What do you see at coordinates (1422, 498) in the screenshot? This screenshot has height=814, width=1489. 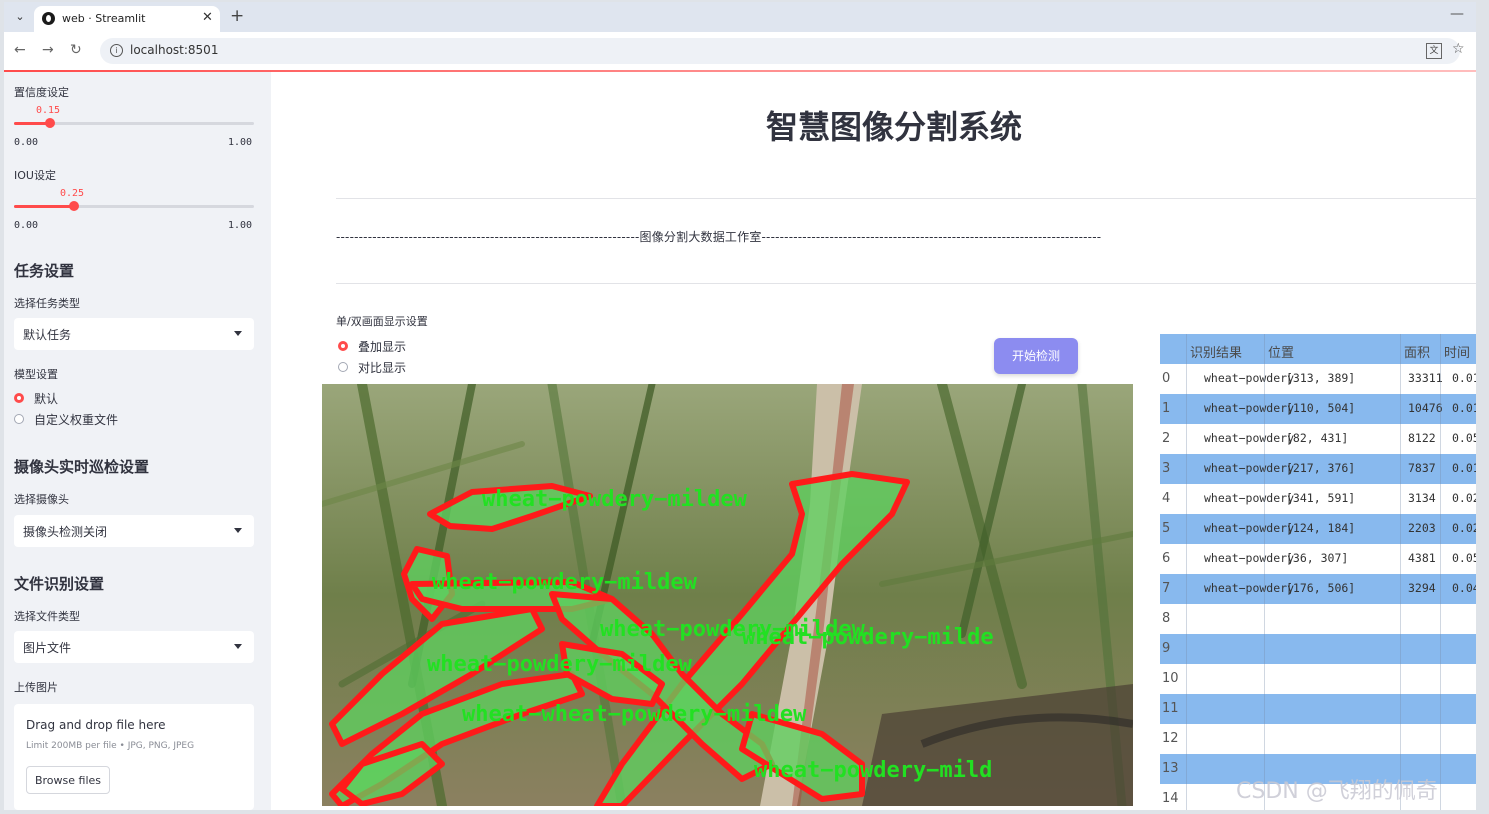 I see `cell-area: 3134` at bounding box center [1422, 498].